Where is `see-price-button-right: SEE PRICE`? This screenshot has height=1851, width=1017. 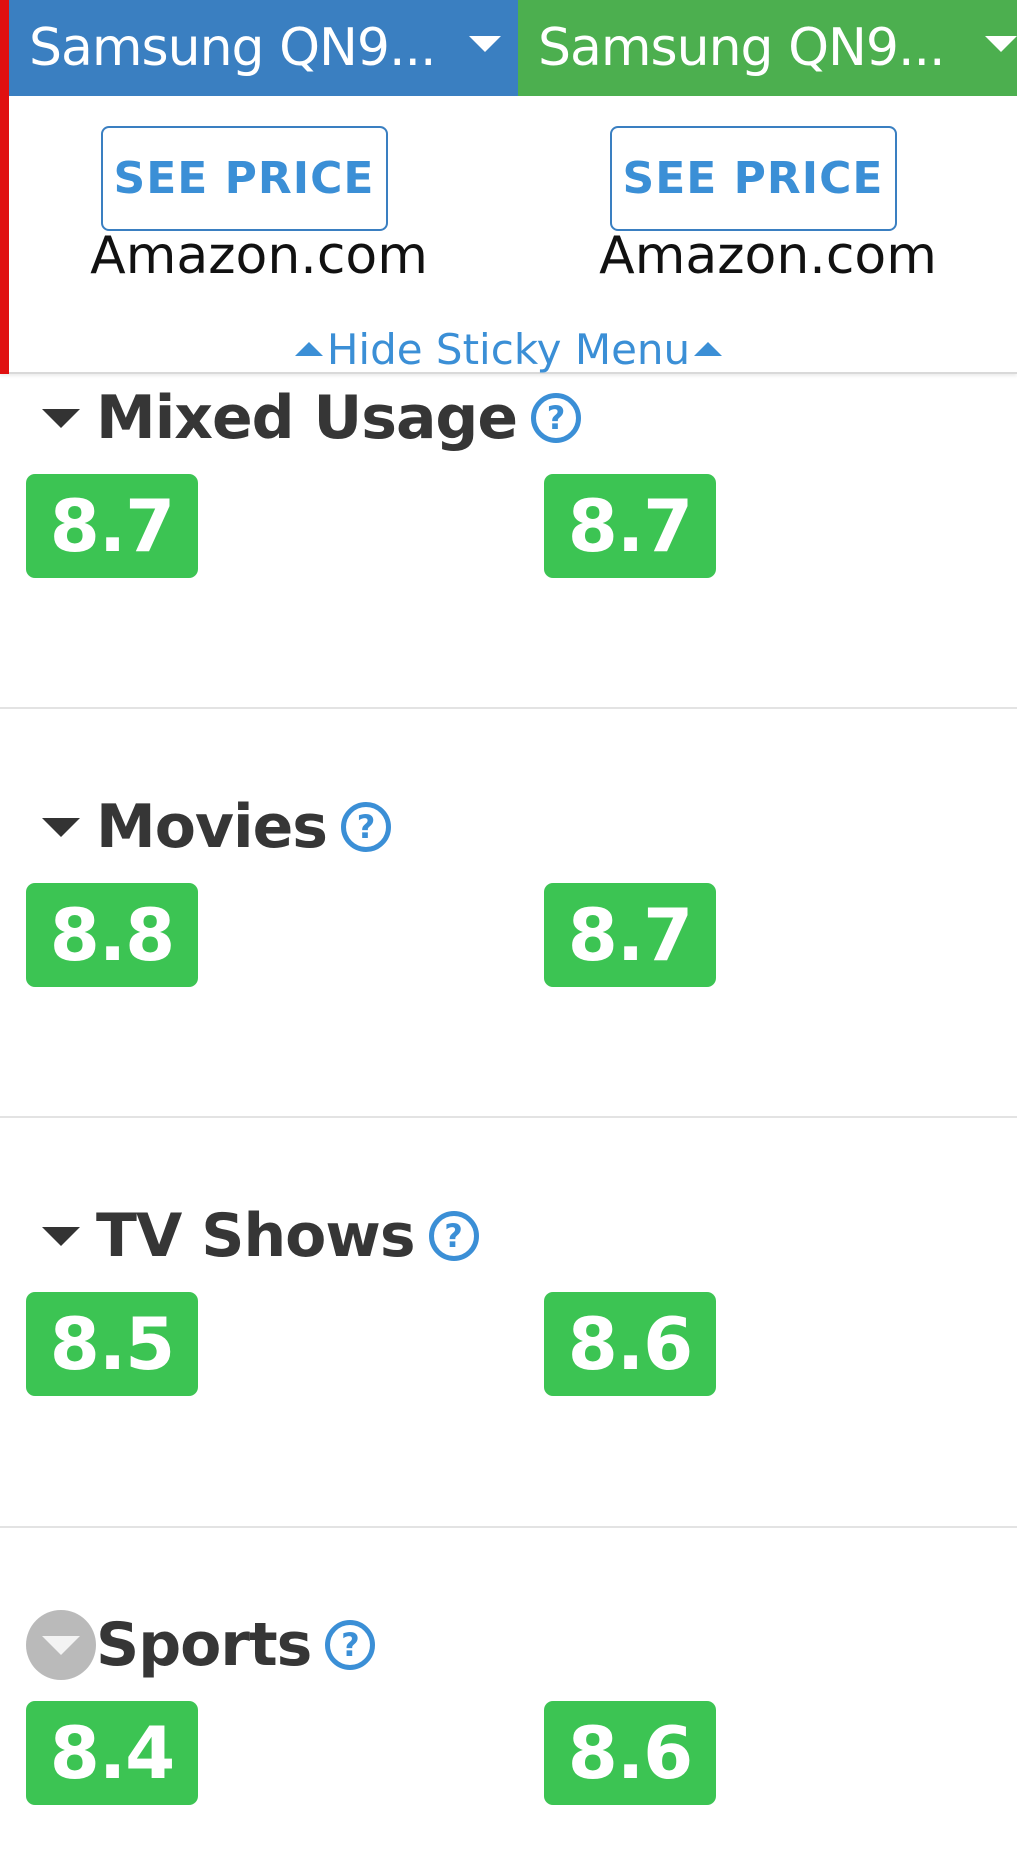 see-price-button-right: SEE PRICE is located at coordinates (753, 178).